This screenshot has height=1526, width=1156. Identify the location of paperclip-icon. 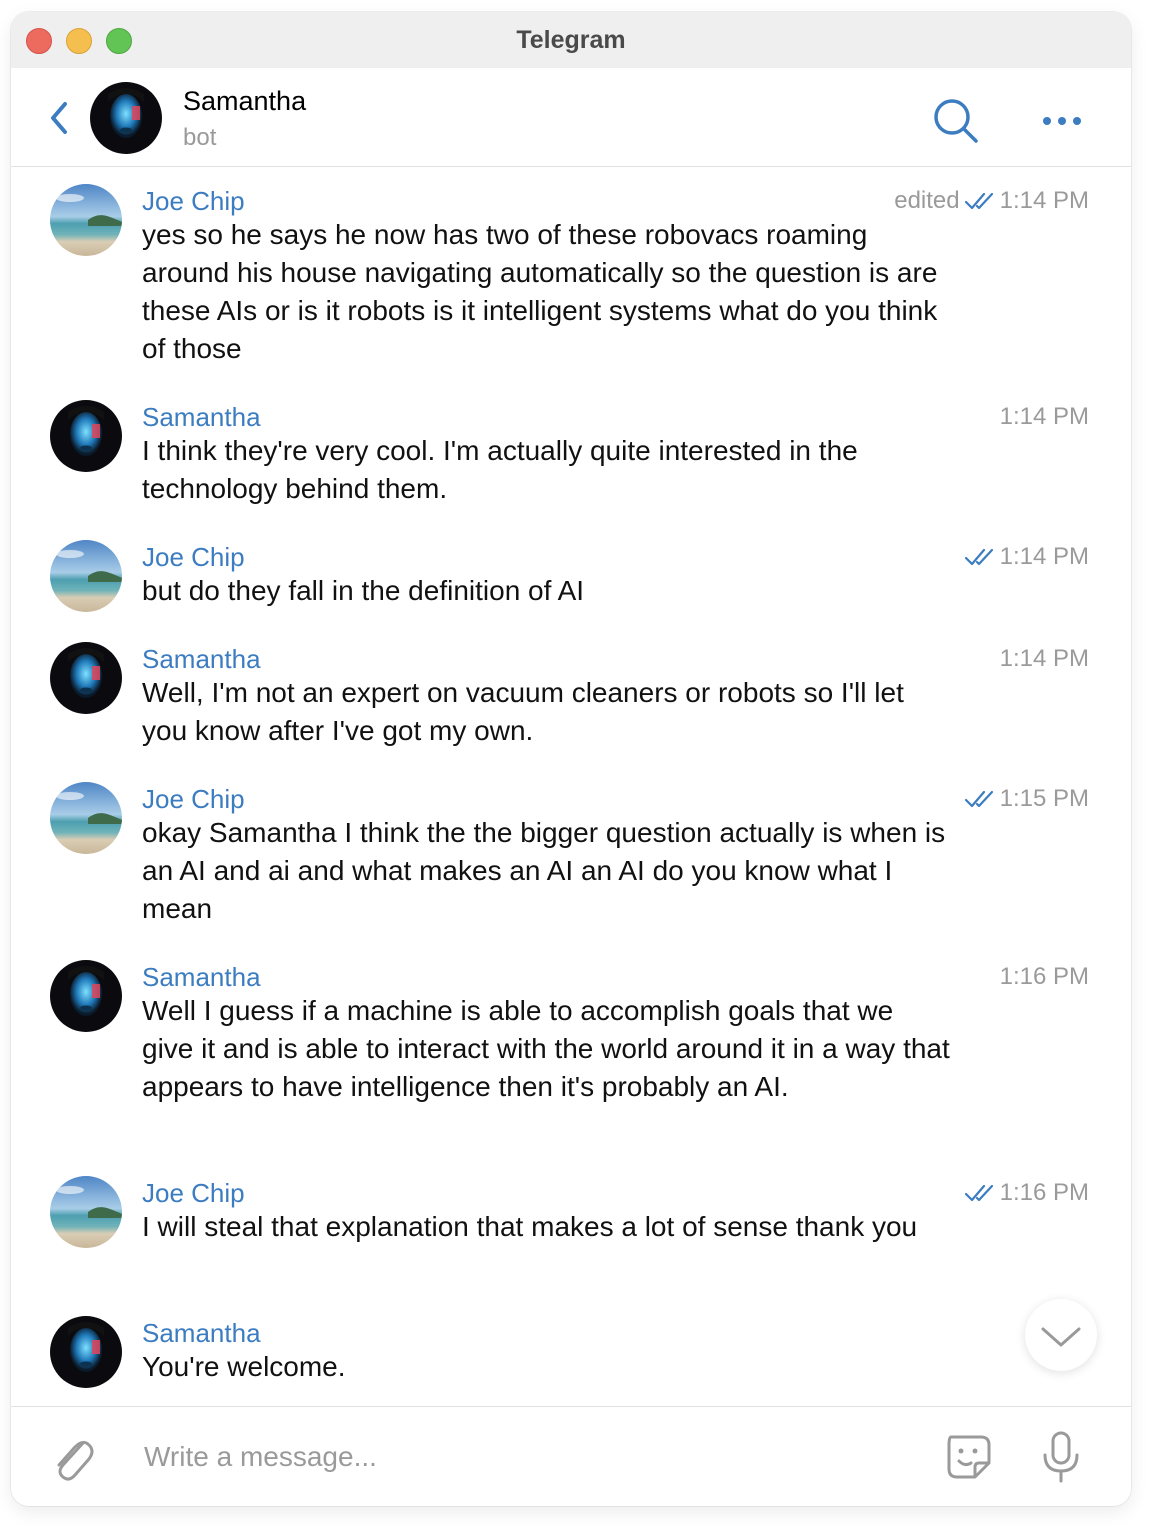
(75, 1460).